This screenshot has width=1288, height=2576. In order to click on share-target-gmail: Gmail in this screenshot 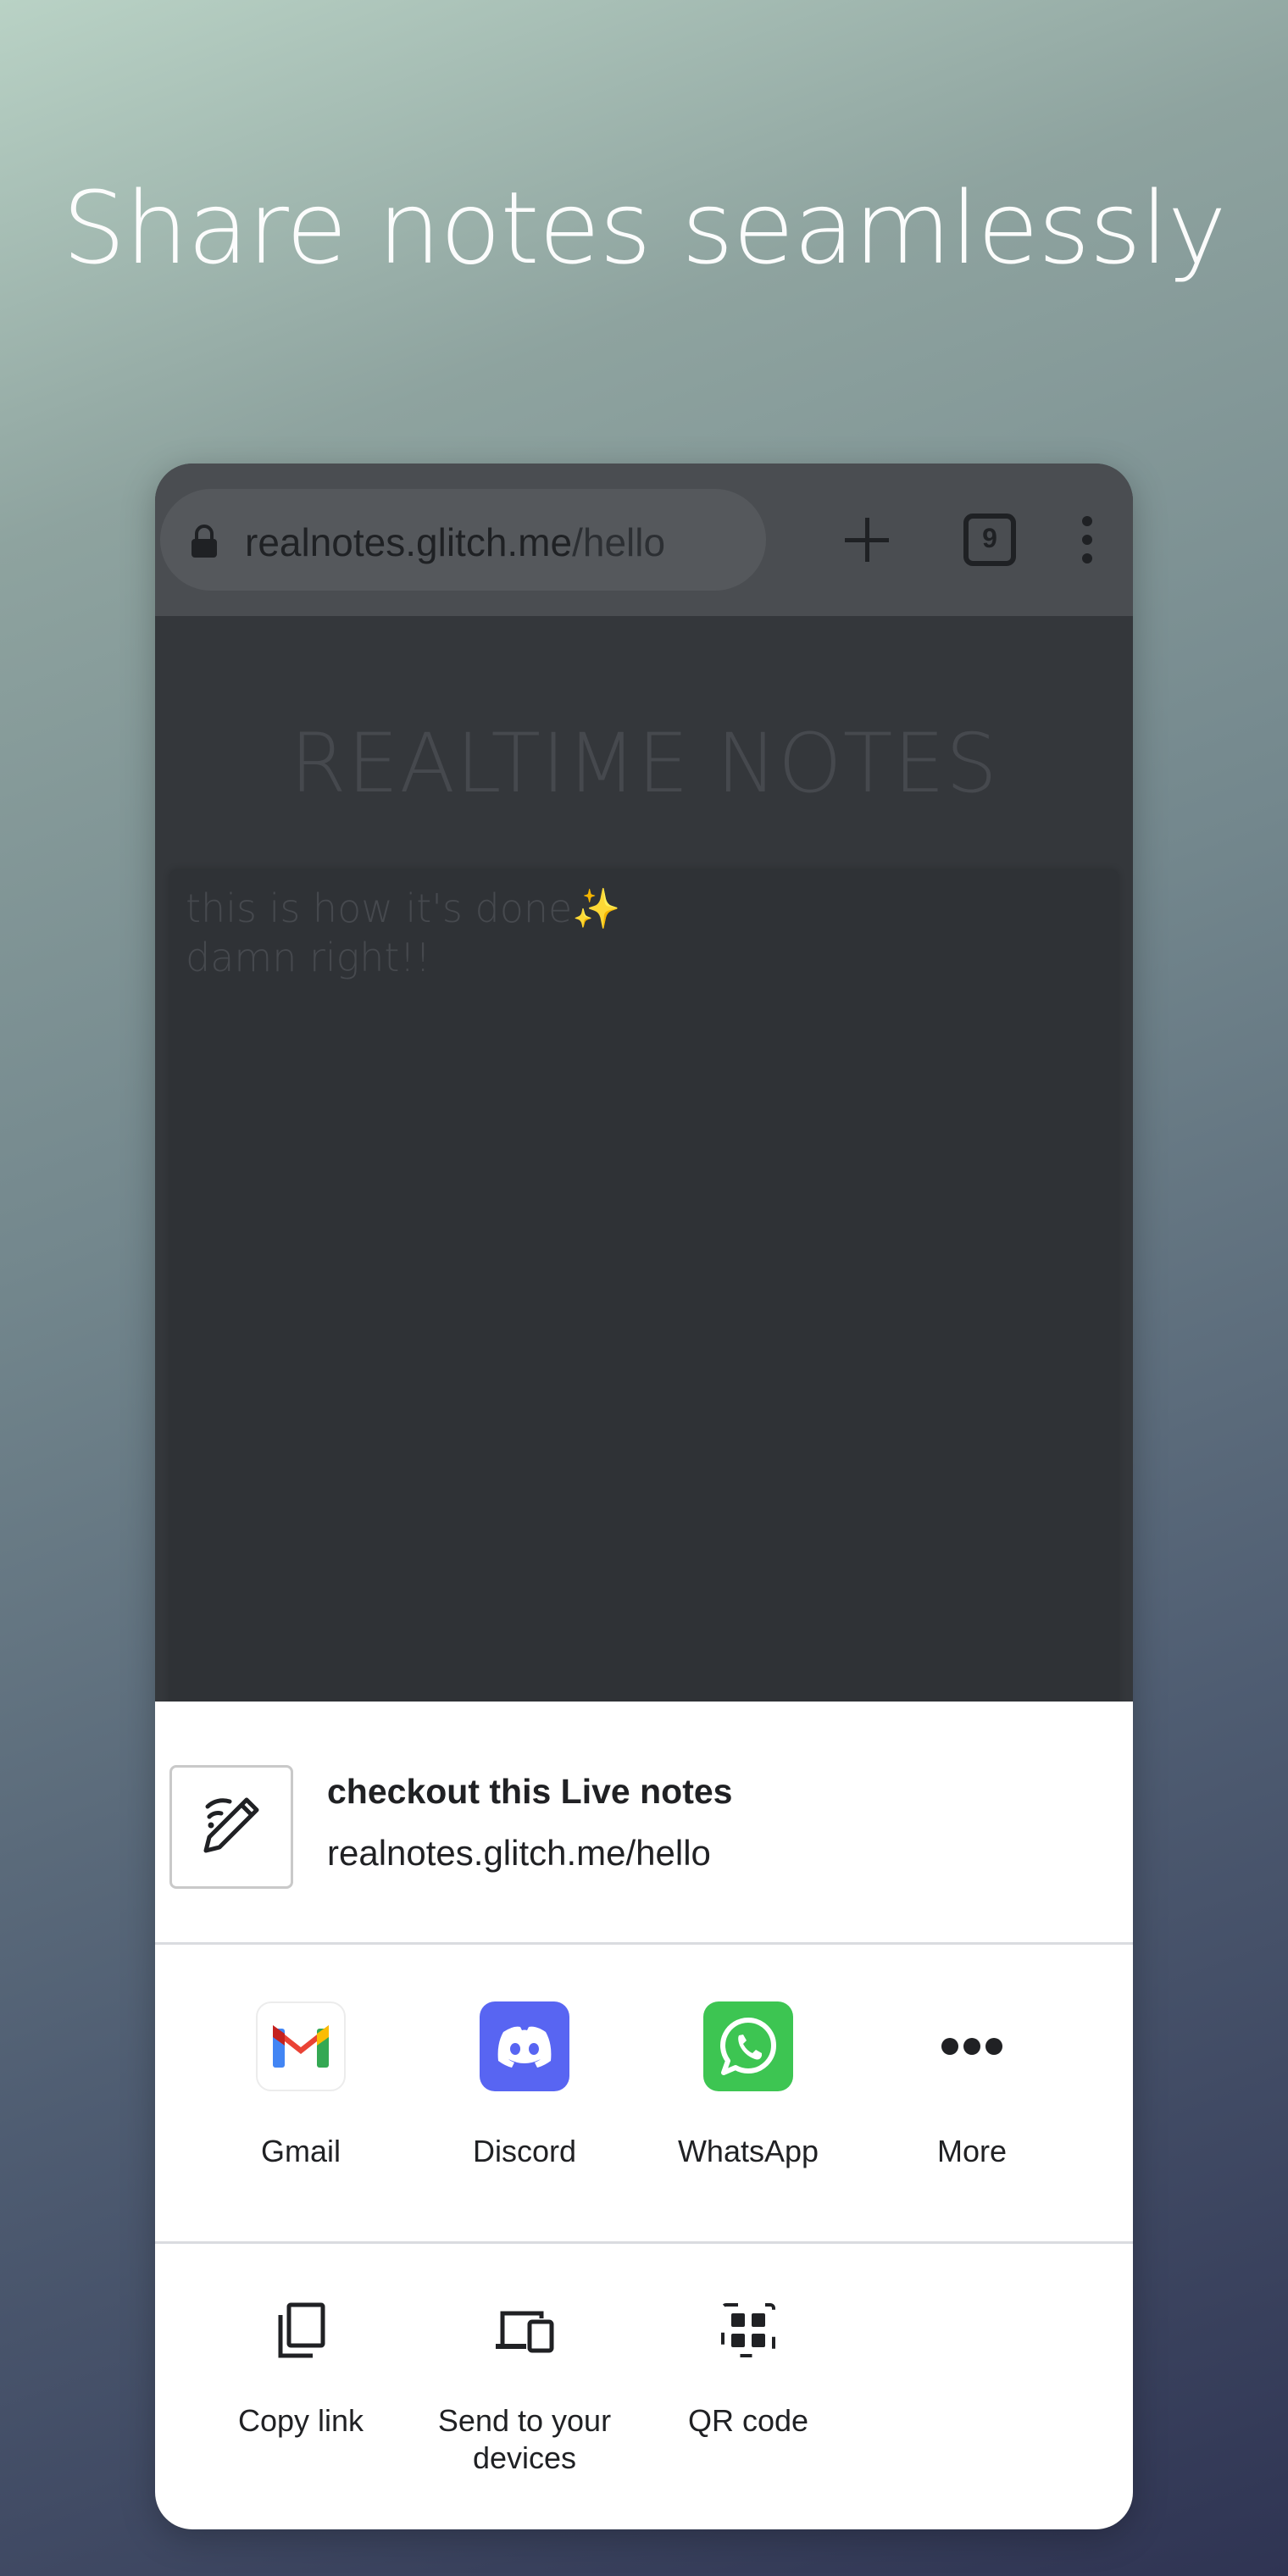, I will do `click(301, 2085)`.